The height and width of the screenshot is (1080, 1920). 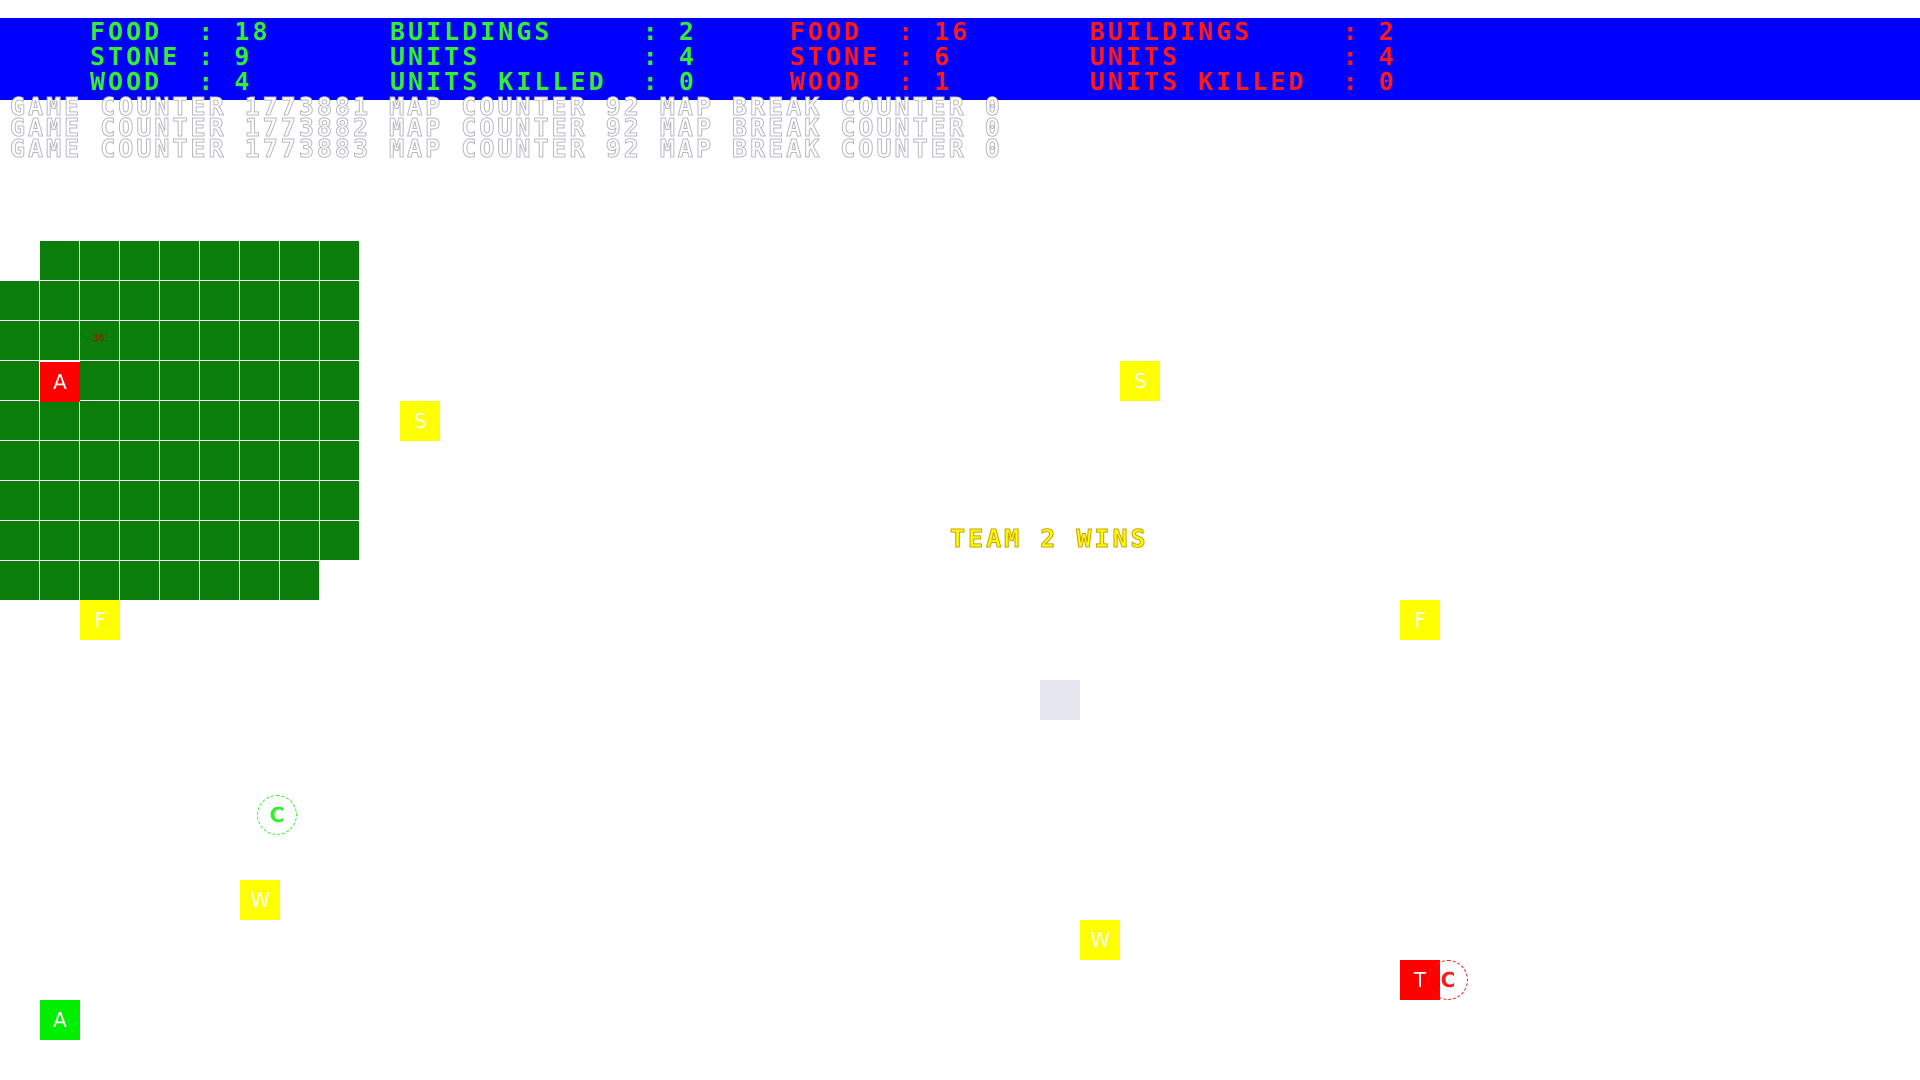 What do you see at coordinates (1060, 700) in the screenshot?
I see `selection-cursor-tile` at bounding box center [1060, 700].